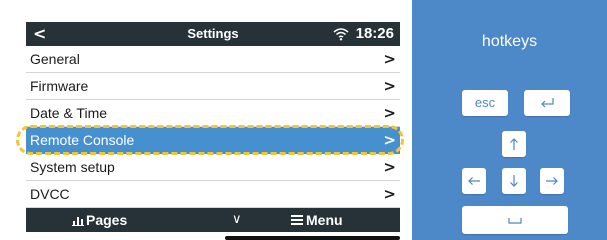 The height and width of the screenshot is (240, 607). I want to click on chevron-down-icon: ∨, so click(237, 220).